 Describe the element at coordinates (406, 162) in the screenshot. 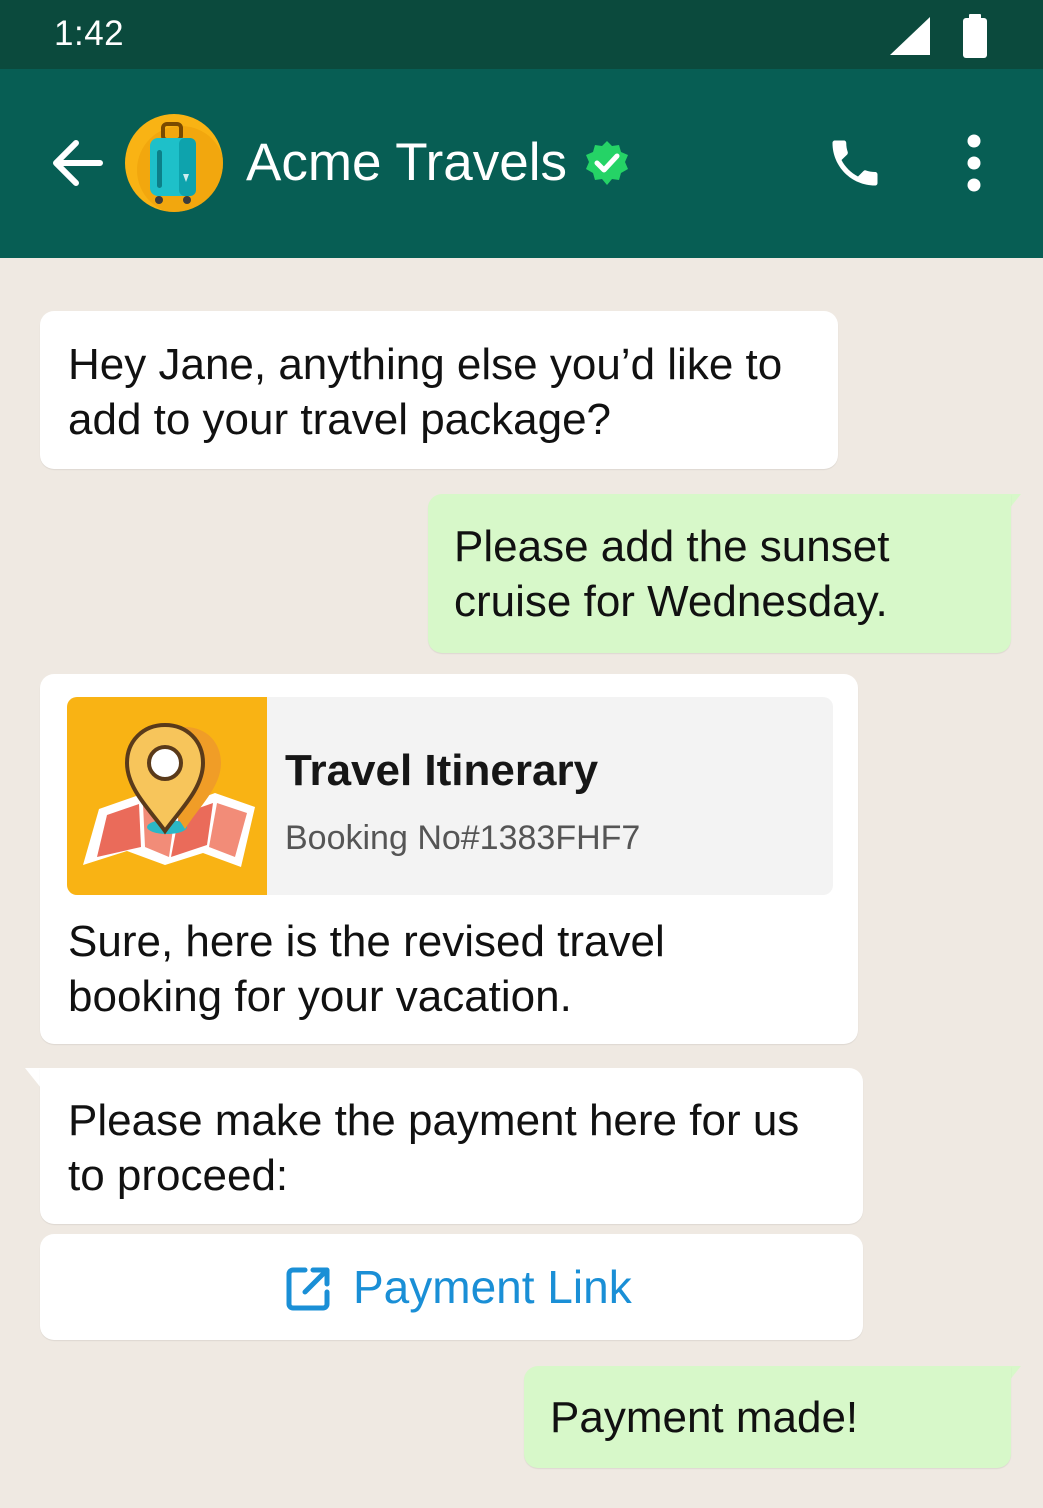

I see `contact-name: Acme Travels` at that location.